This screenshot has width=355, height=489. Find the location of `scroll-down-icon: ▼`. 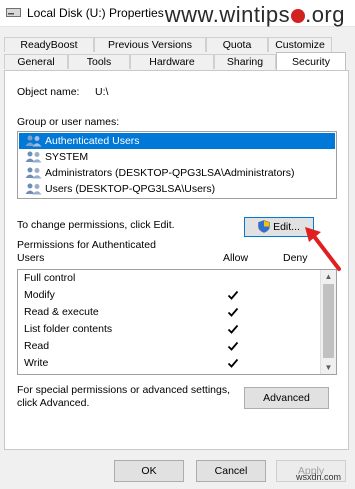

scroll-down-icon: ▼ is located at coordinates (328, 367).